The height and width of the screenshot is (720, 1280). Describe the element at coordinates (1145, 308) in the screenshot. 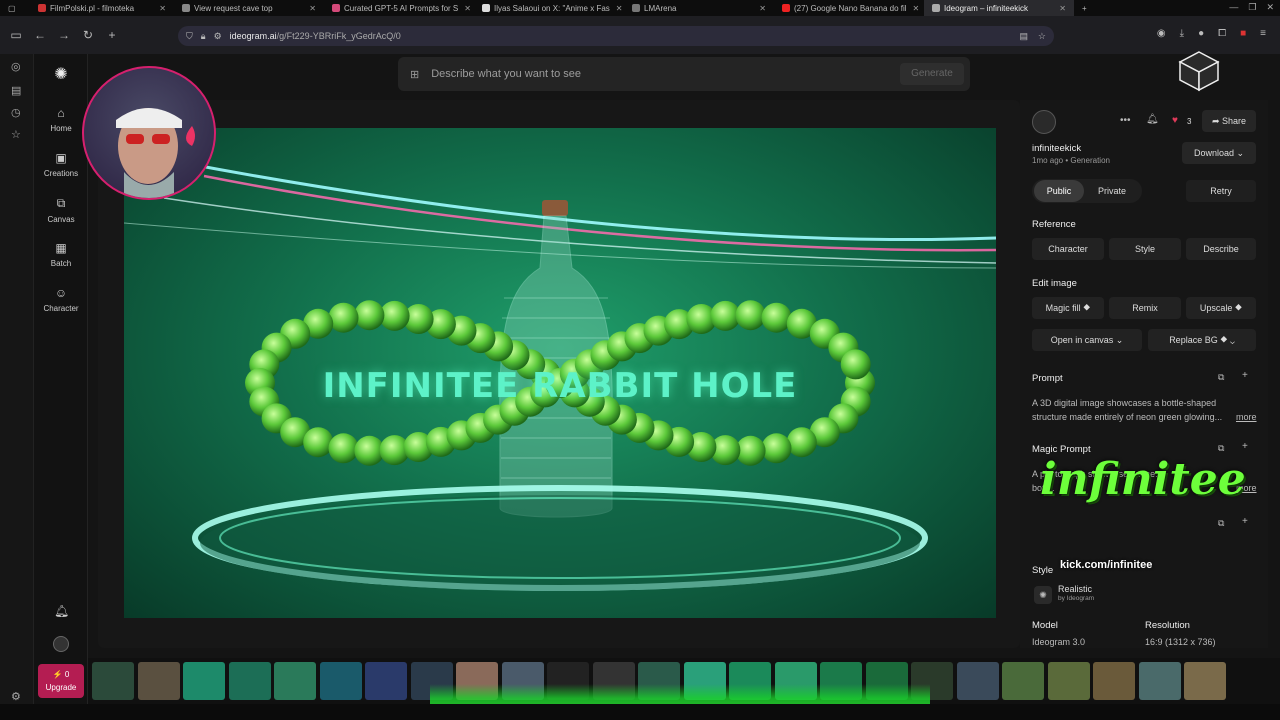

I see `remix-button: Remix` at that location.